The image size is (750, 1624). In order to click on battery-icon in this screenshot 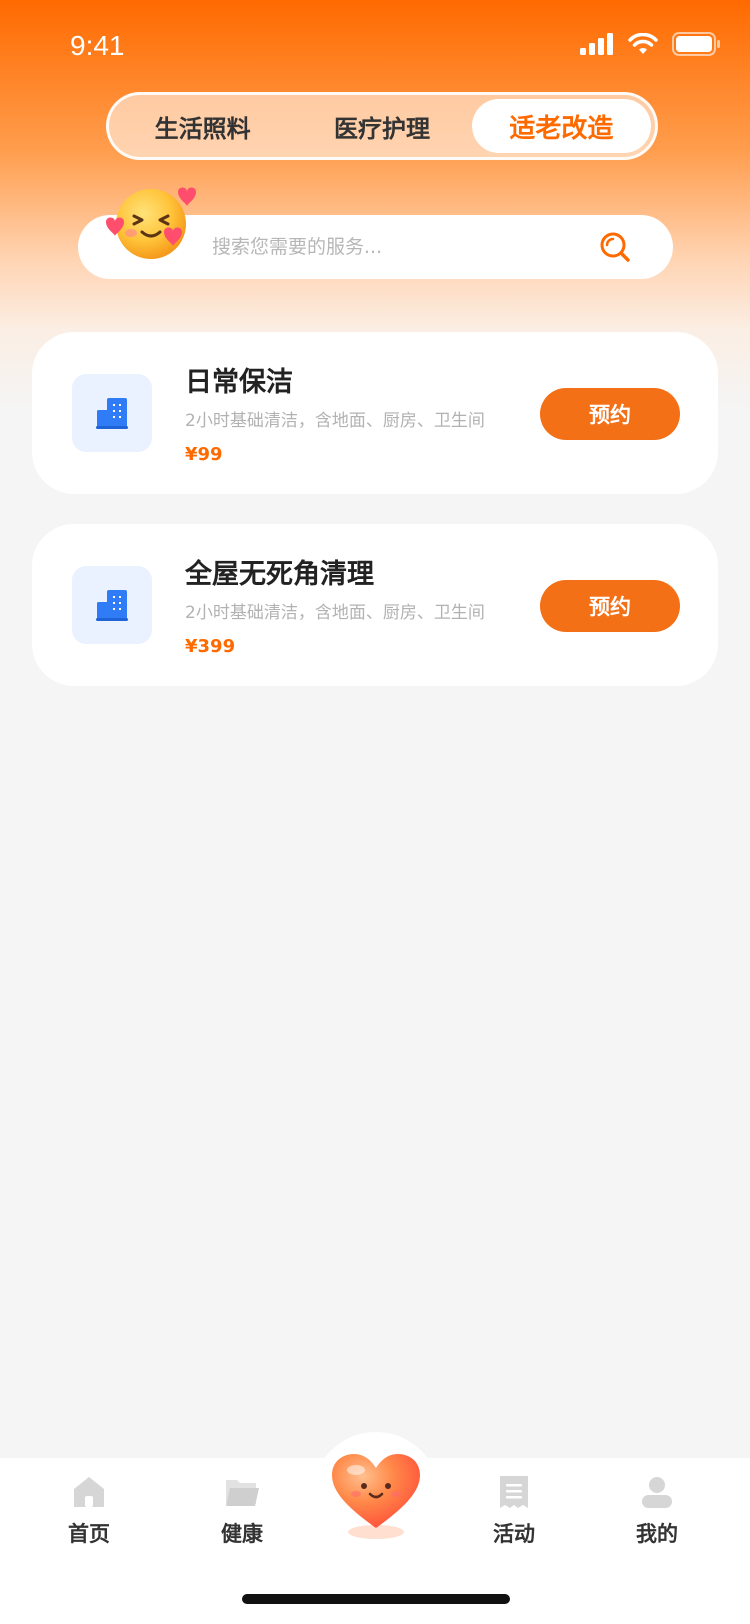, I will do `click(696, 44)`.